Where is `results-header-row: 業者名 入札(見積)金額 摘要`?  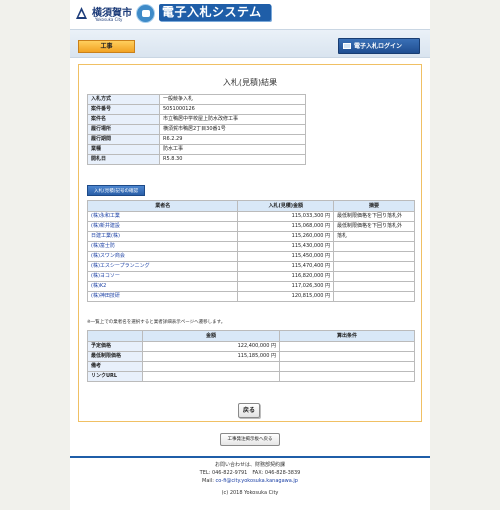 results-header-row: 業者名 入札(見積)金額 摘要 is located at coordinates (250, 206).